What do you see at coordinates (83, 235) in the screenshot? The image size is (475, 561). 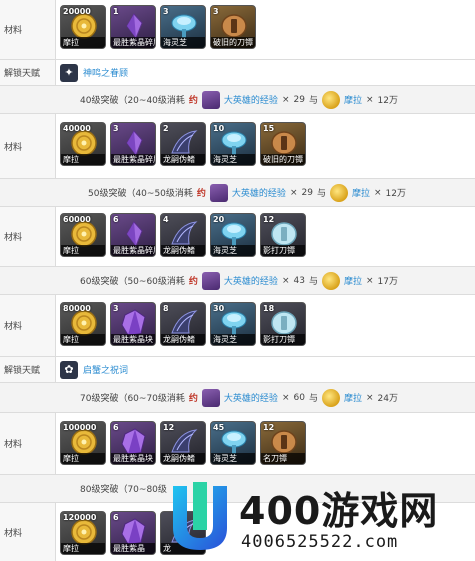 I see `material-item: 60000 摩拉` at bounding box center [83, 235].